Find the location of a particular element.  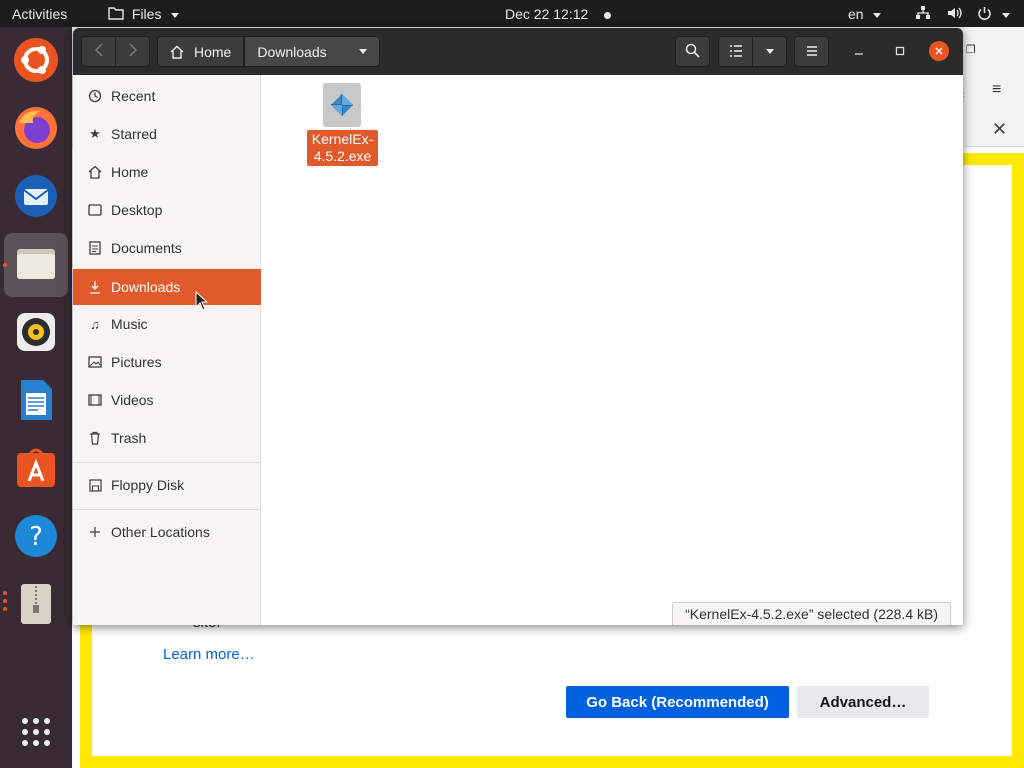

maximize-button is located at coordinates (900, 51).